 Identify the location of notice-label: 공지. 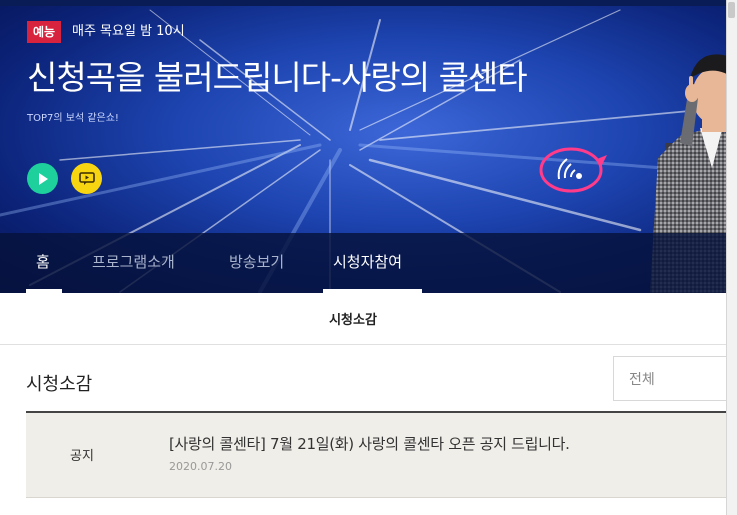
(82, 456).